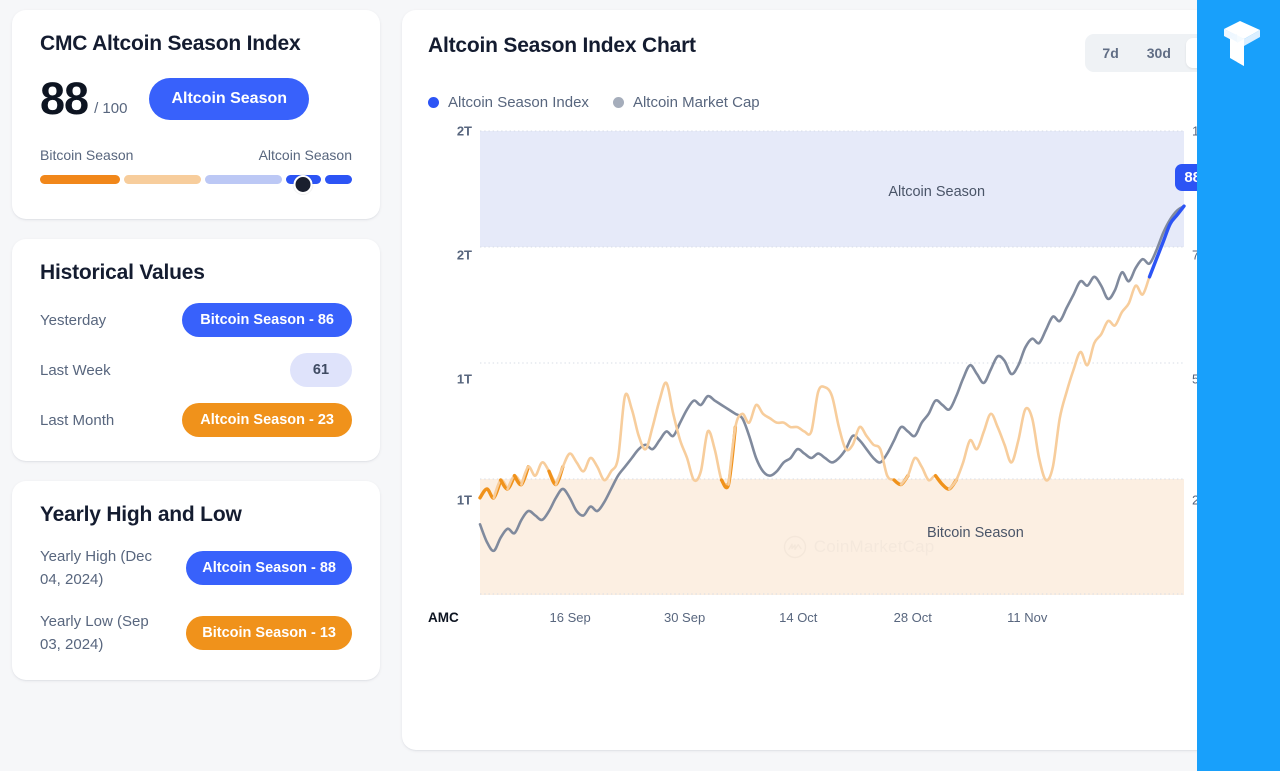 This screenshot has width=1280, height=771. What do you see at coordinates (141, 514) in the screenshot?
I see `yearly-high-low-title: Yearly High and Low` at bounding box center [141, 514].